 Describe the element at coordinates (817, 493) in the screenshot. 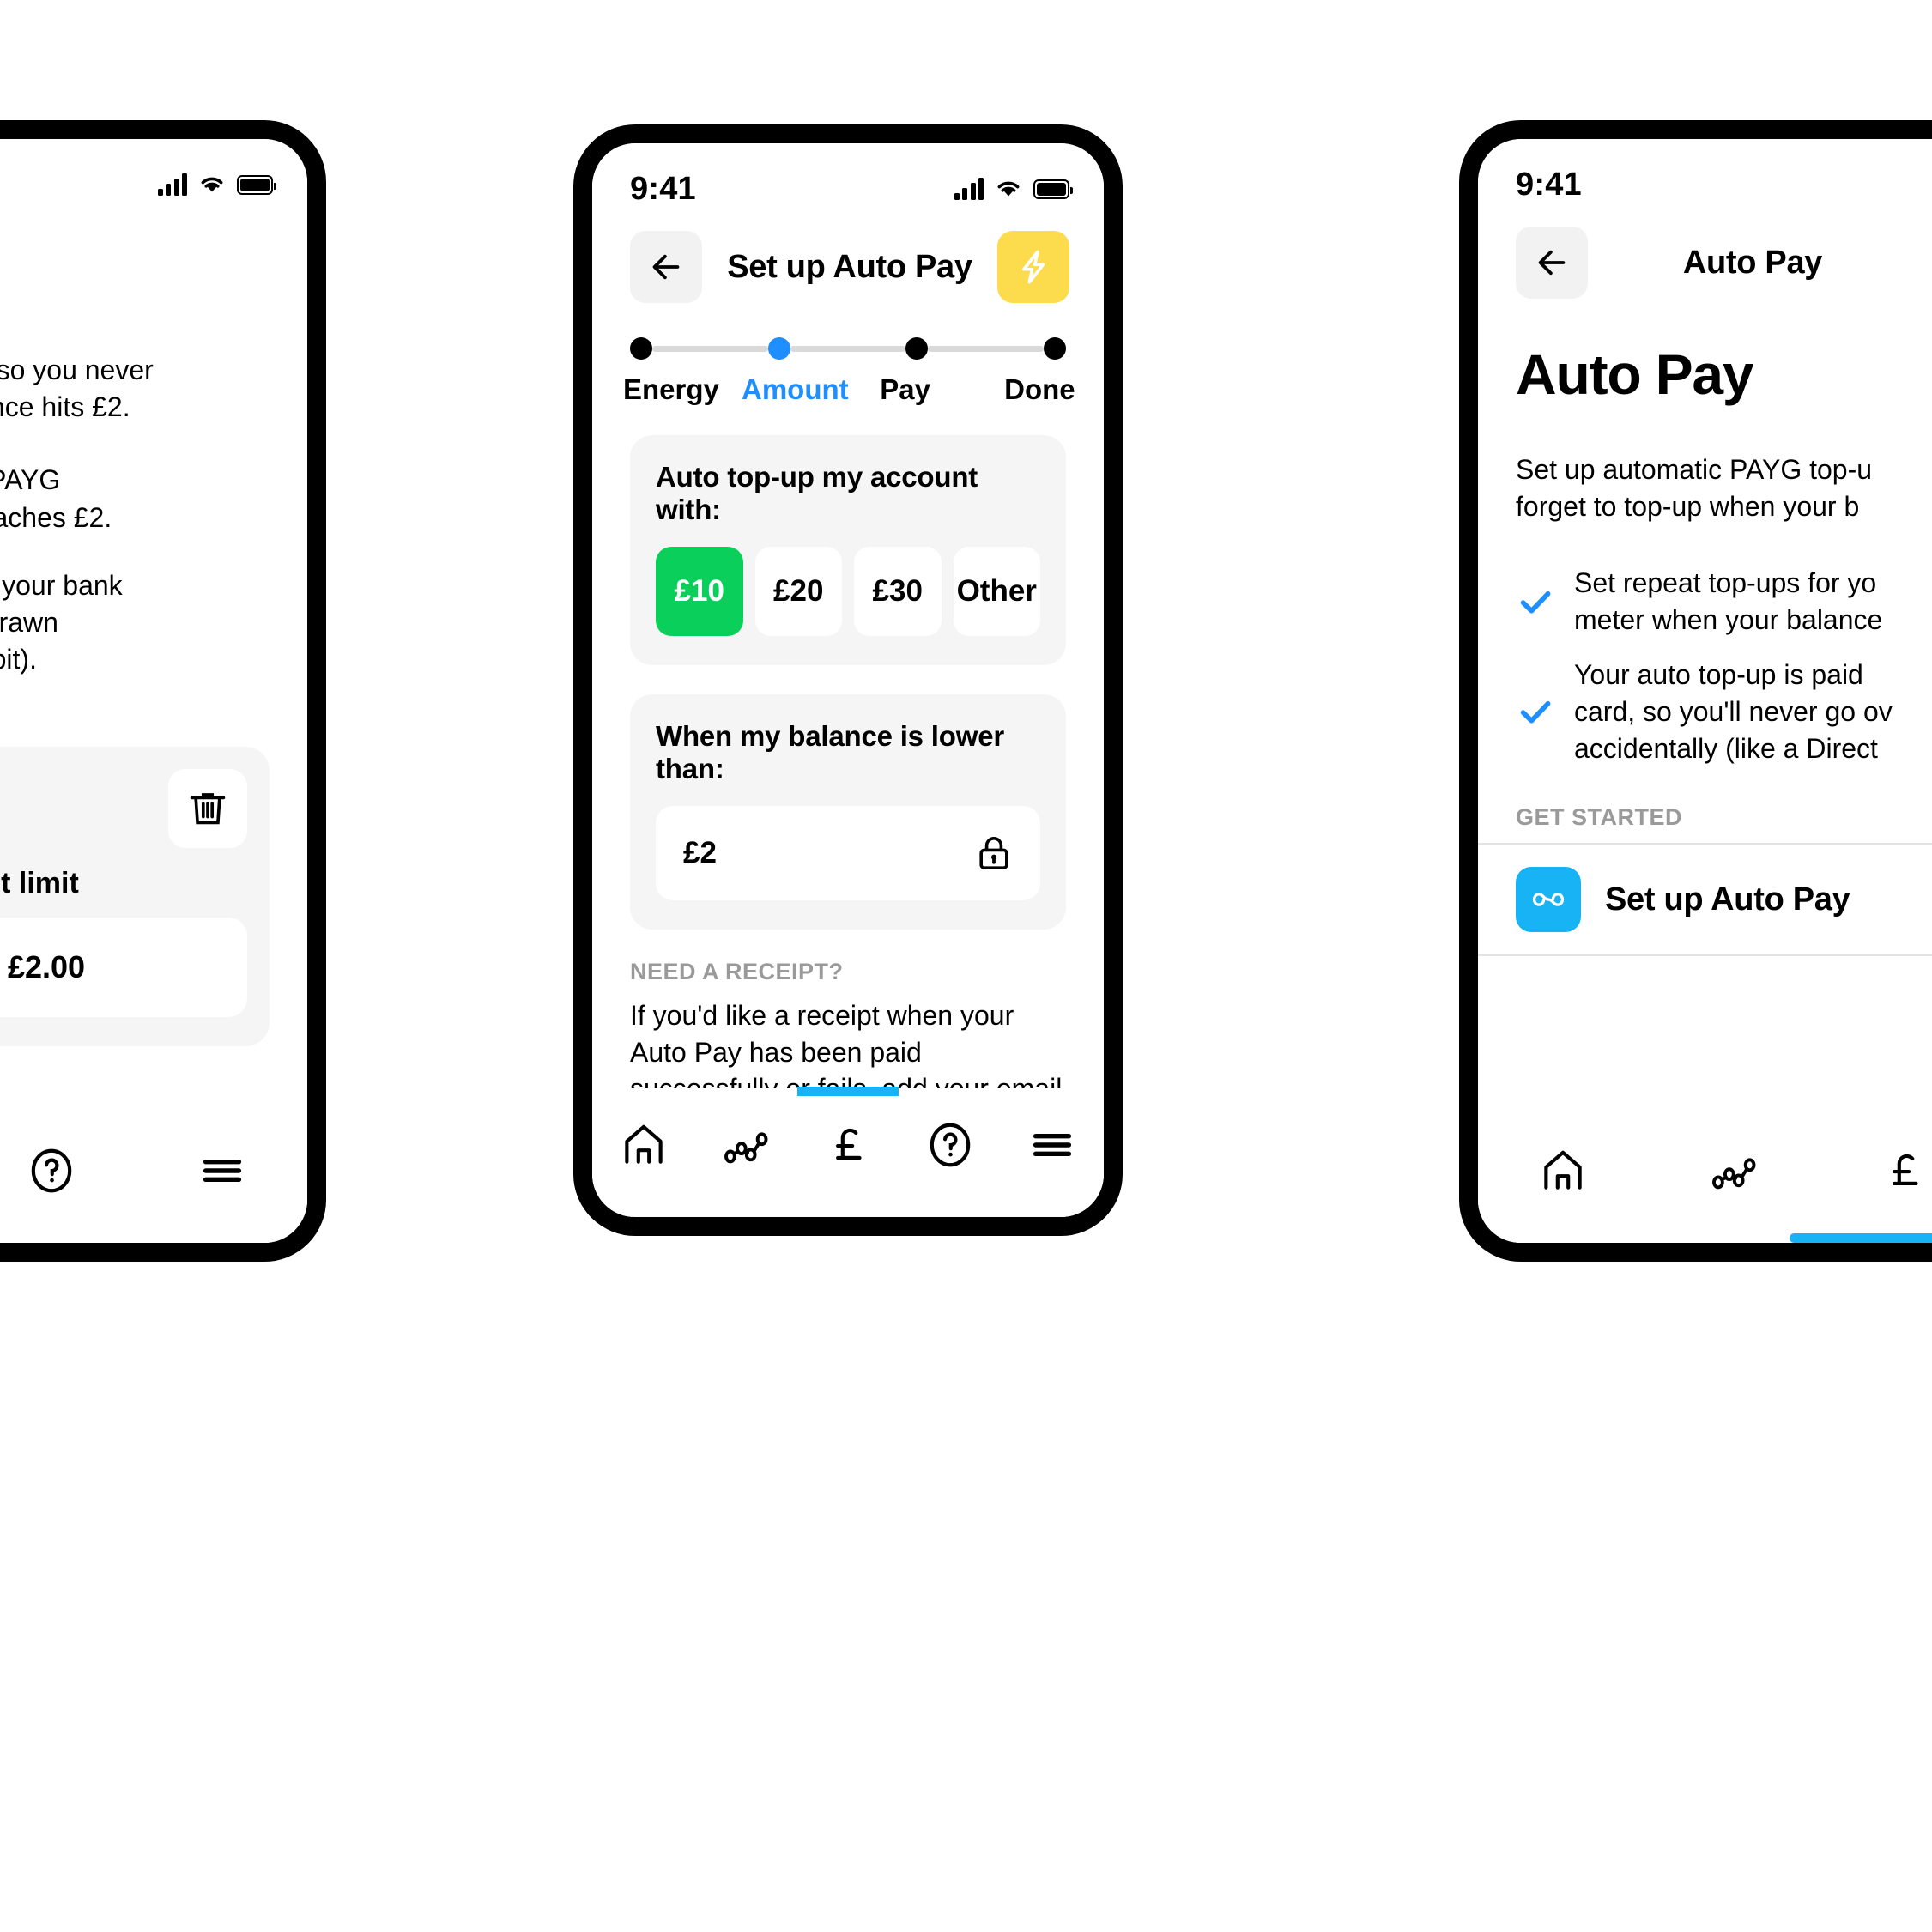

I see `topup-card-title: Auto top-up my account with:` at that location.